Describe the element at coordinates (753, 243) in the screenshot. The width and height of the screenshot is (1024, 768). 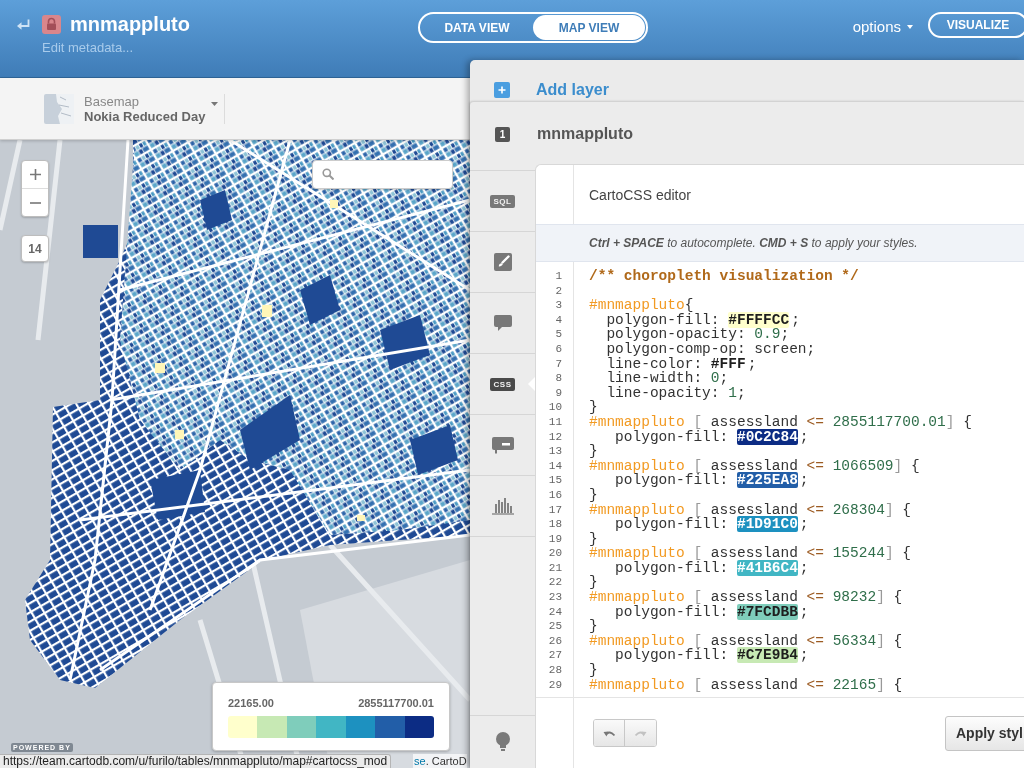
I see `editor-hint: Ctrl + SPACE to autocomplete. CMD + S to apply your styles.` at that location.